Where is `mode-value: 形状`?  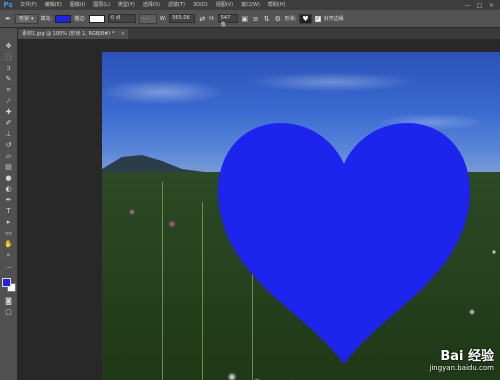
mode-value: 形状 is located at coordinates (24, 18).